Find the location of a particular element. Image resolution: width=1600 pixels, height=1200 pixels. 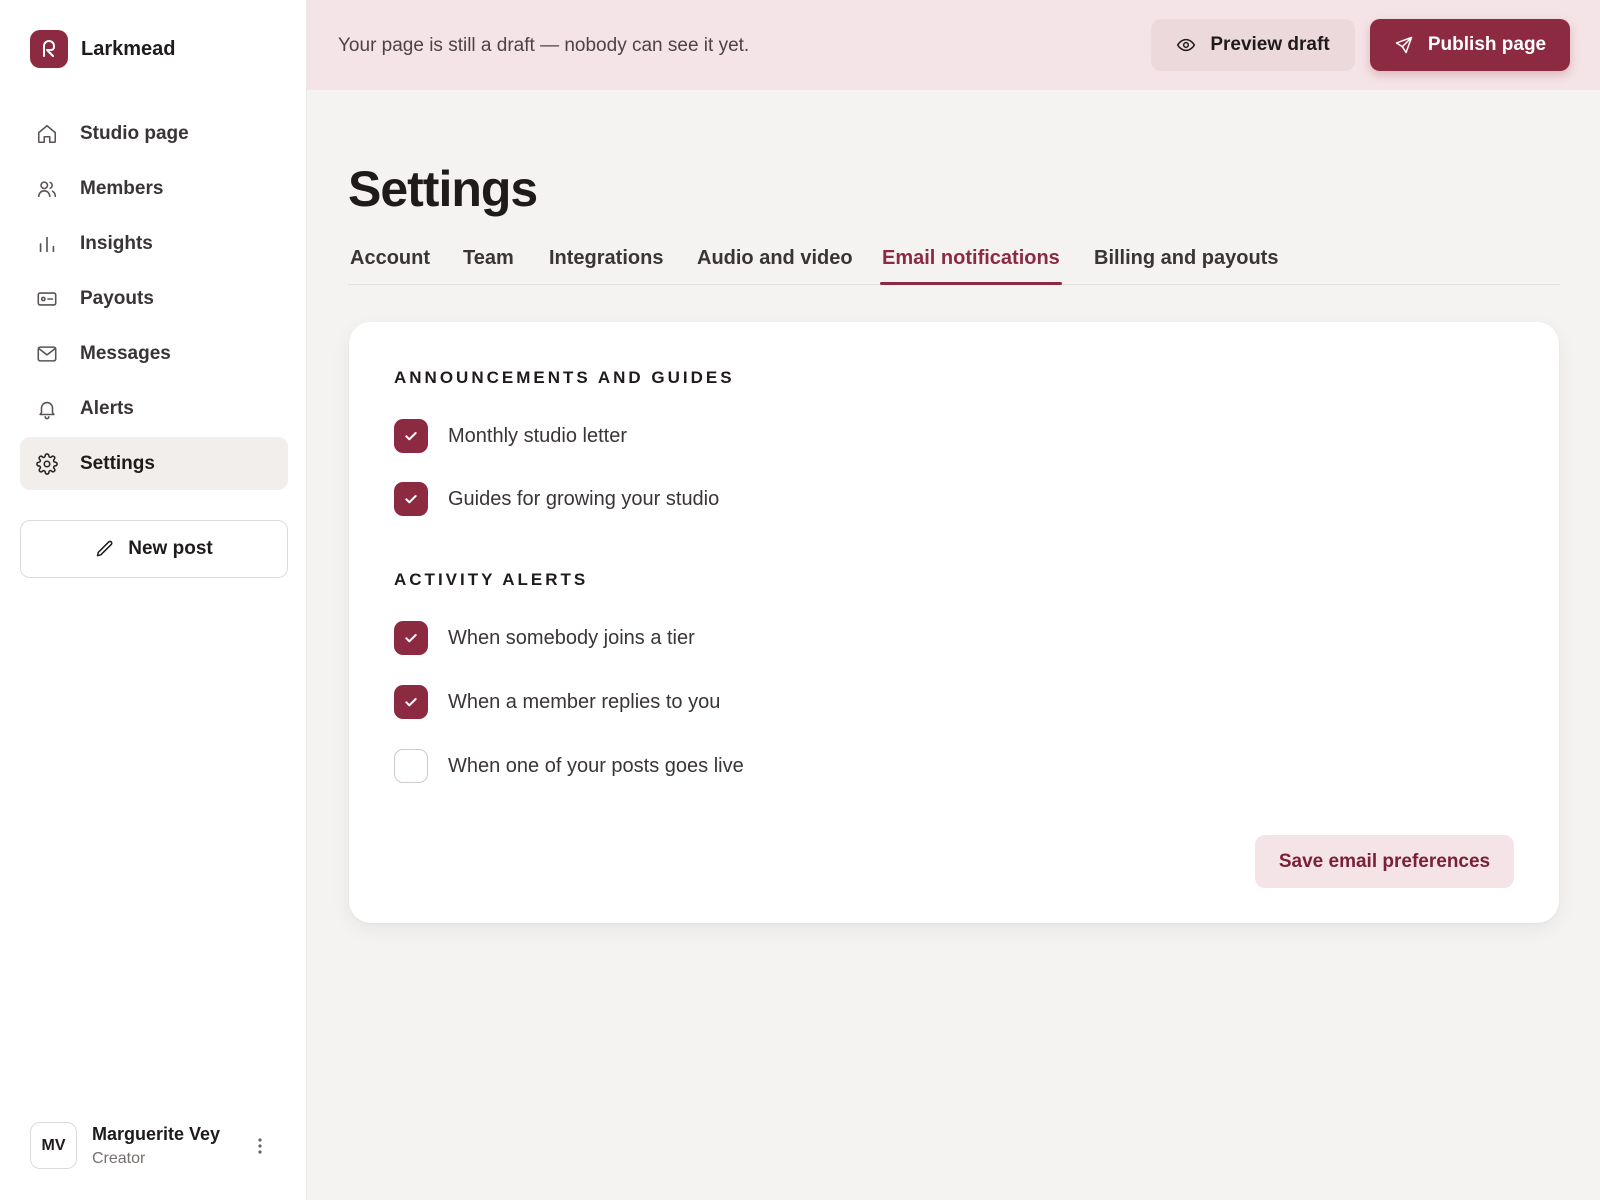

user-name: Marguerite Vey is located at coordinates (156, 1133).